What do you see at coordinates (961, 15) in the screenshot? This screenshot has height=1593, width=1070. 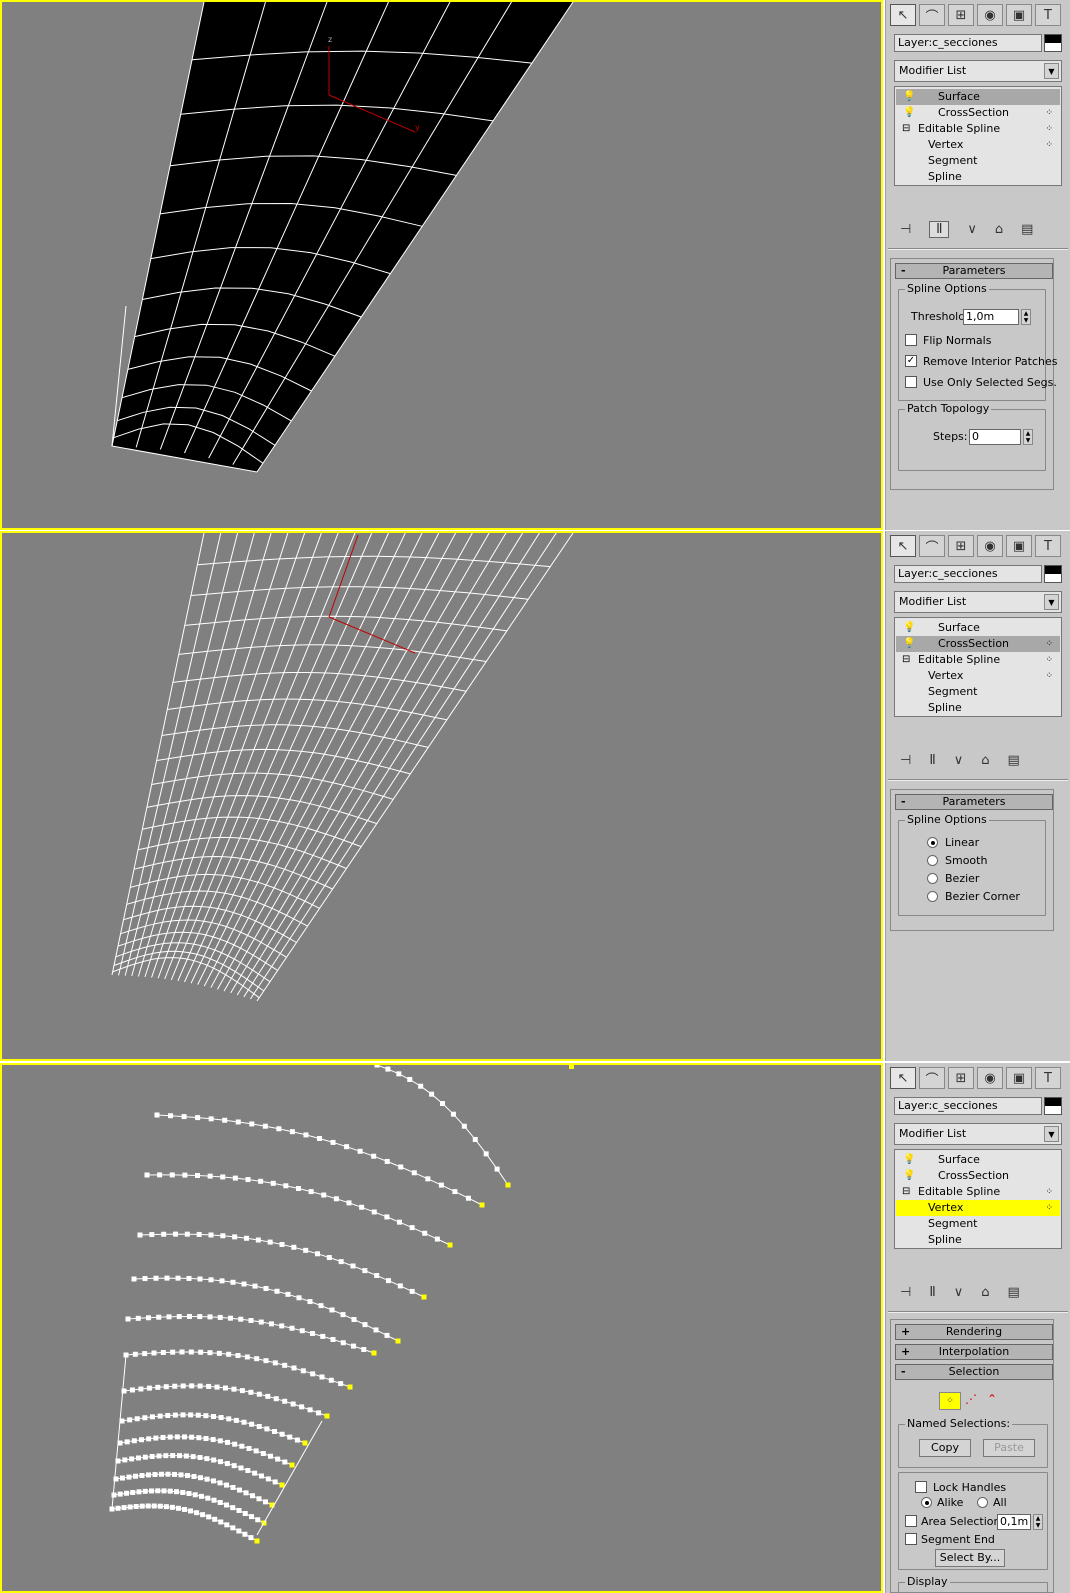 I see `hierarchy-tab-icon: ⊞` at bounding box center [961, 15].